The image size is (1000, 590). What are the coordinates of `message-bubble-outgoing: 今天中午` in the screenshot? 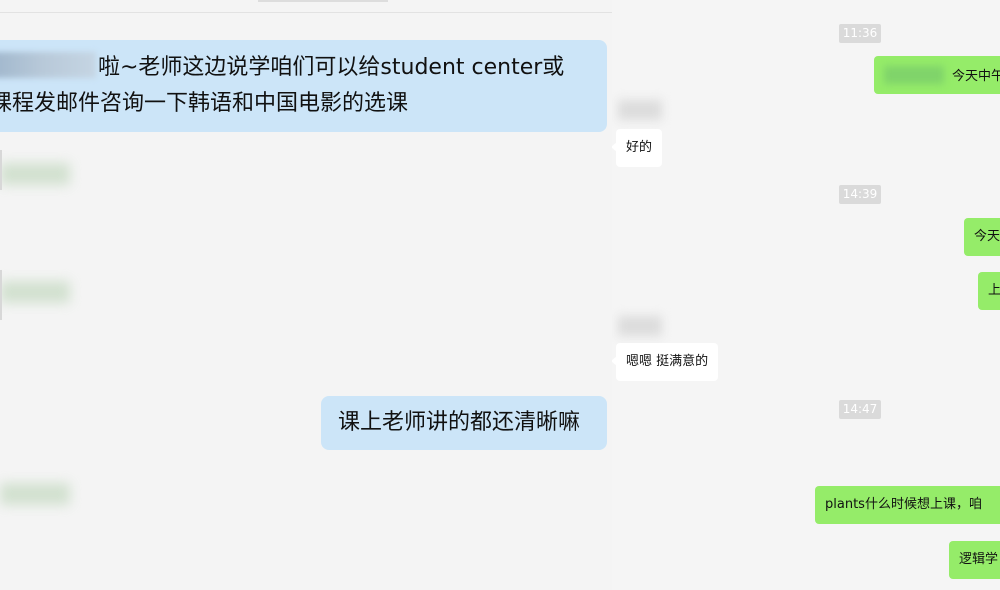 It's located at (937, 75).